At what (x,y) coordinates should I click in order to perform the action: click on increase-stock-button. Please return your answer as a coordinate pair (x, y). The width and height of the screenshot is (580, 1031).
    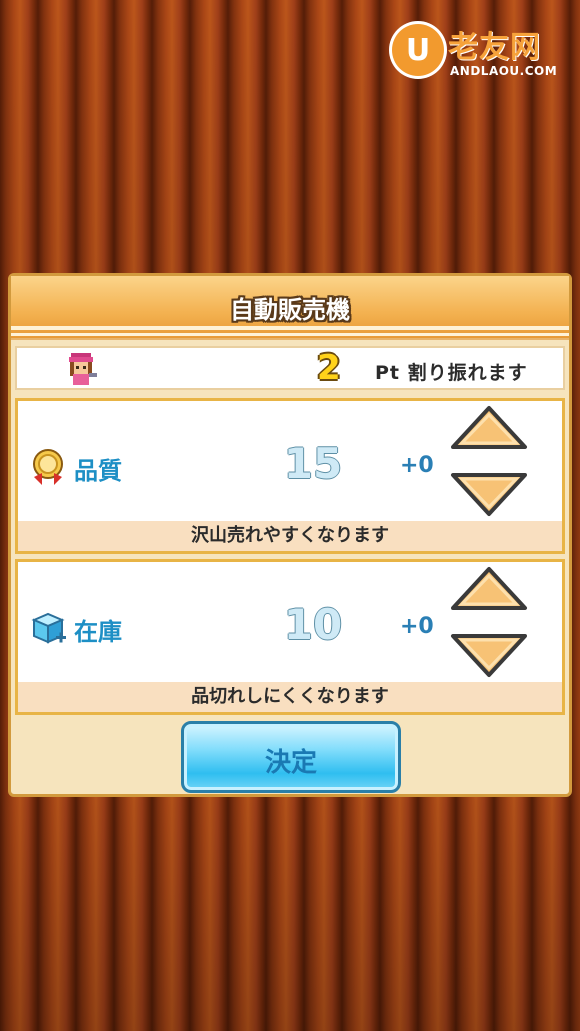
    Looking at the image, I should click on (489, 590).